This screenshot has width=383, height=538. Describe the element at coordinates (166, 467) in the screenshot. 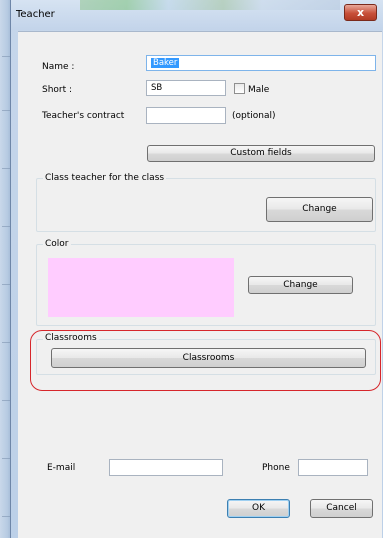

I see `email-input` at that location.